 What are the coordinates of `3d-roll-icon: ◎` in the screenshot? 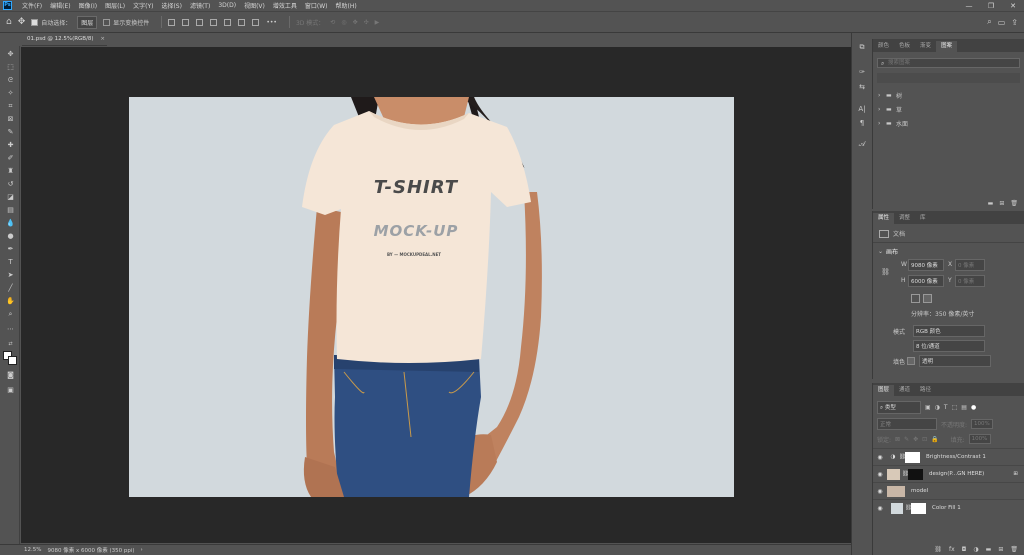 It's located at (343, 22).